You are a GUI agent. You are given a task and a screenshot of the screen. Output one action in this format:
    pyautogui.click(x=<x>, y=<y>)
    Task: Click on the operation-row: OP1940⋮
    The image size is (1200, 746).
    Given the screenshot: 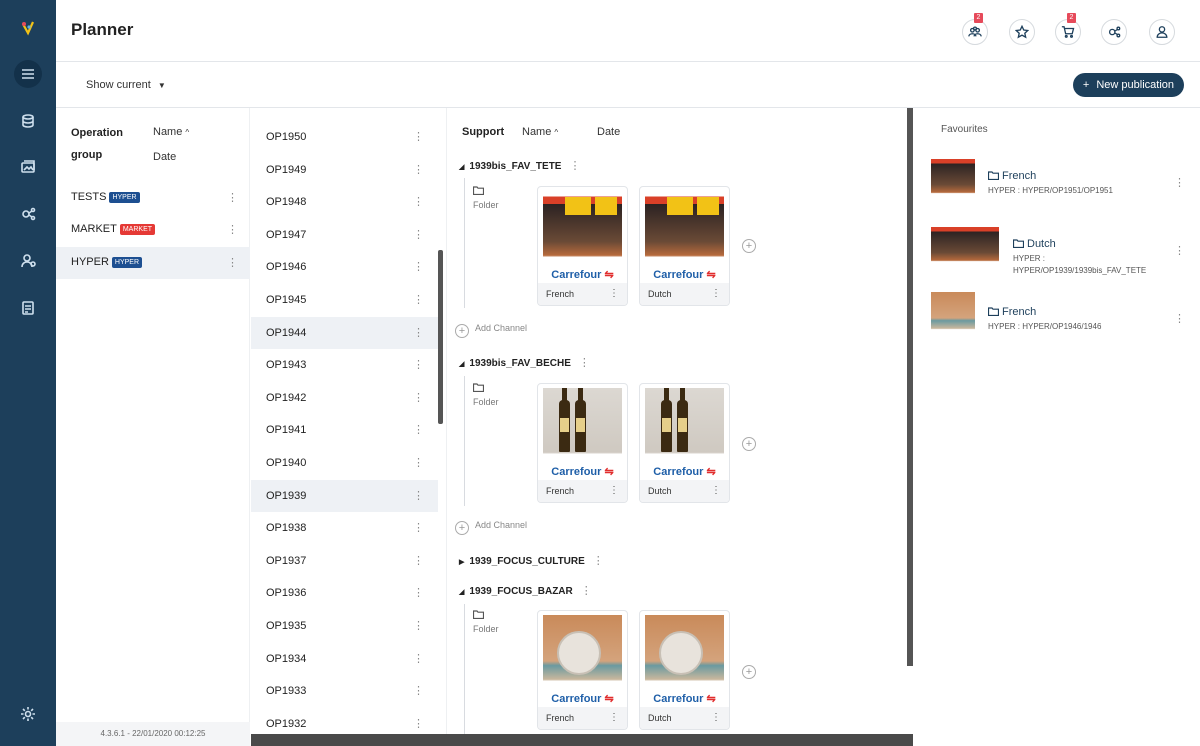 What is the action you would take?
    pyautogui.click(x=344, y=463)
    